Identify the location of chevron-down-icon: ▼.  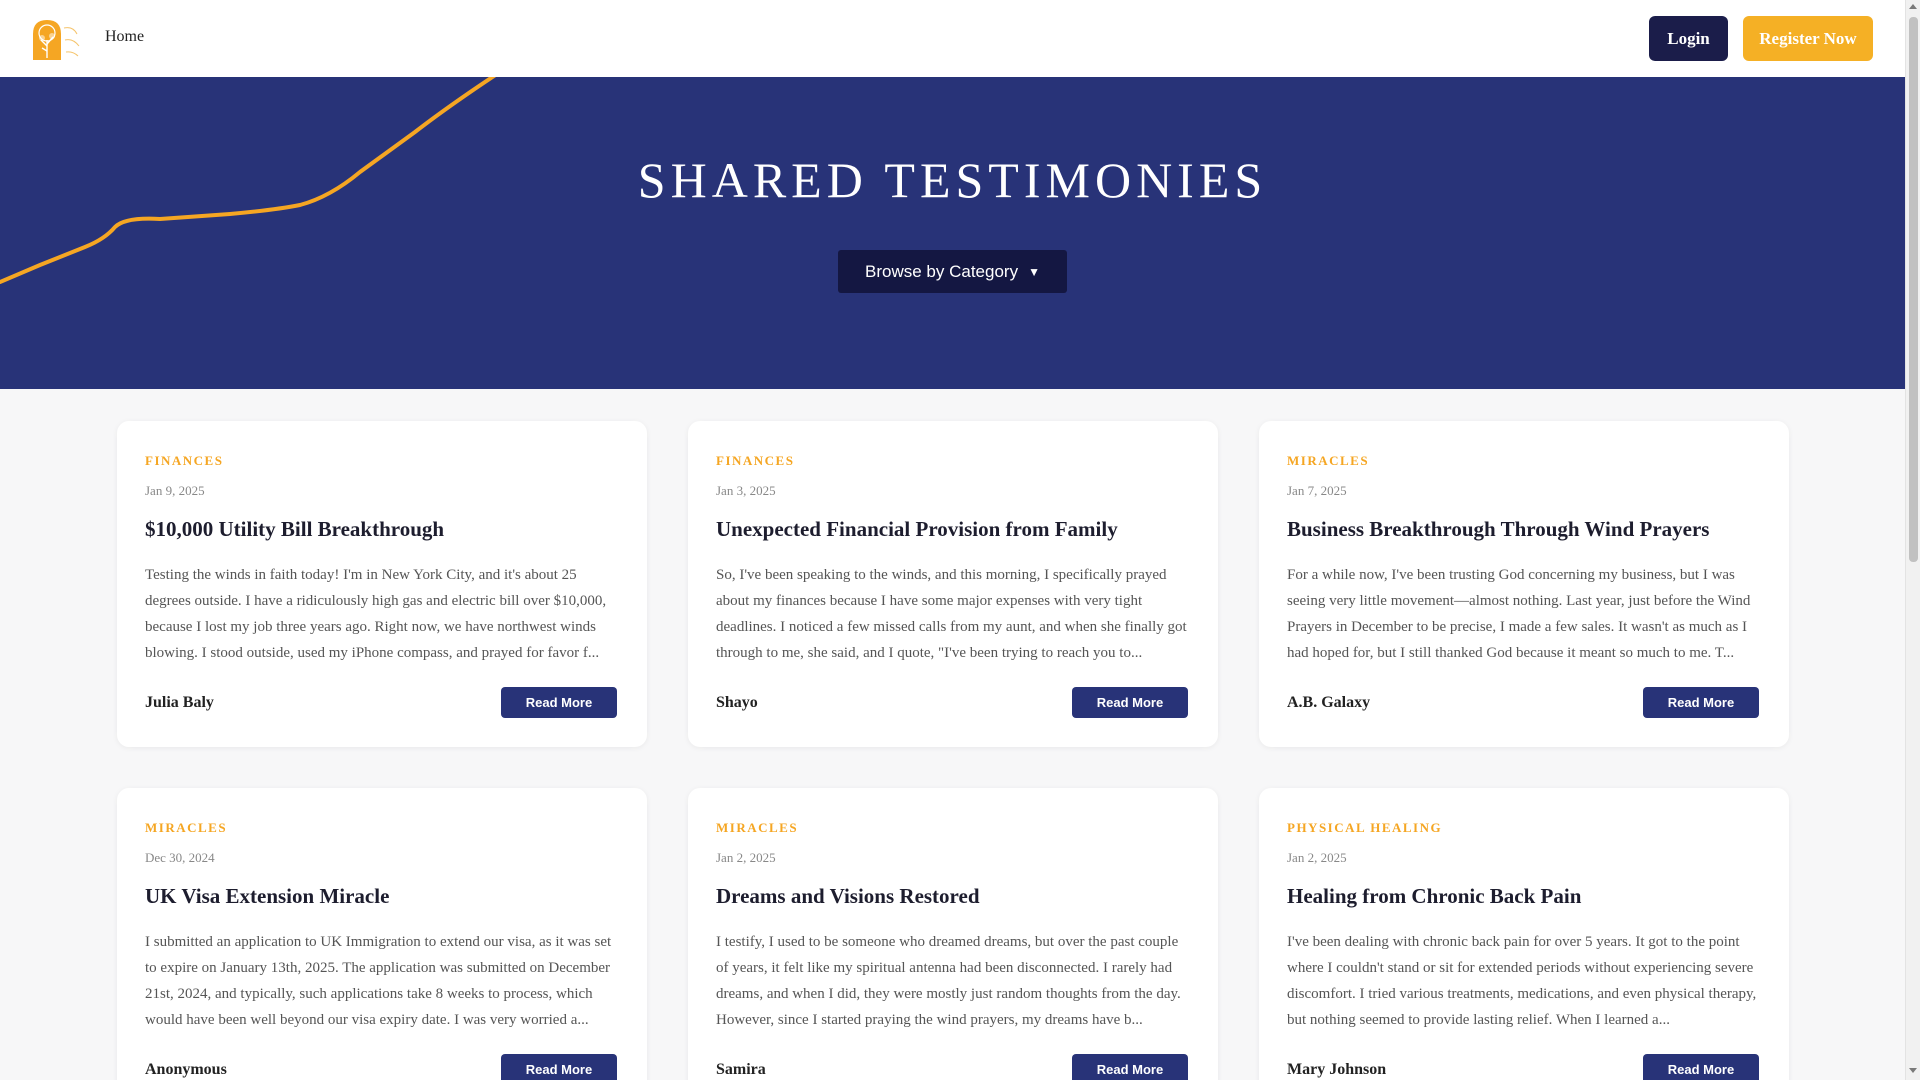
(1034, 271).